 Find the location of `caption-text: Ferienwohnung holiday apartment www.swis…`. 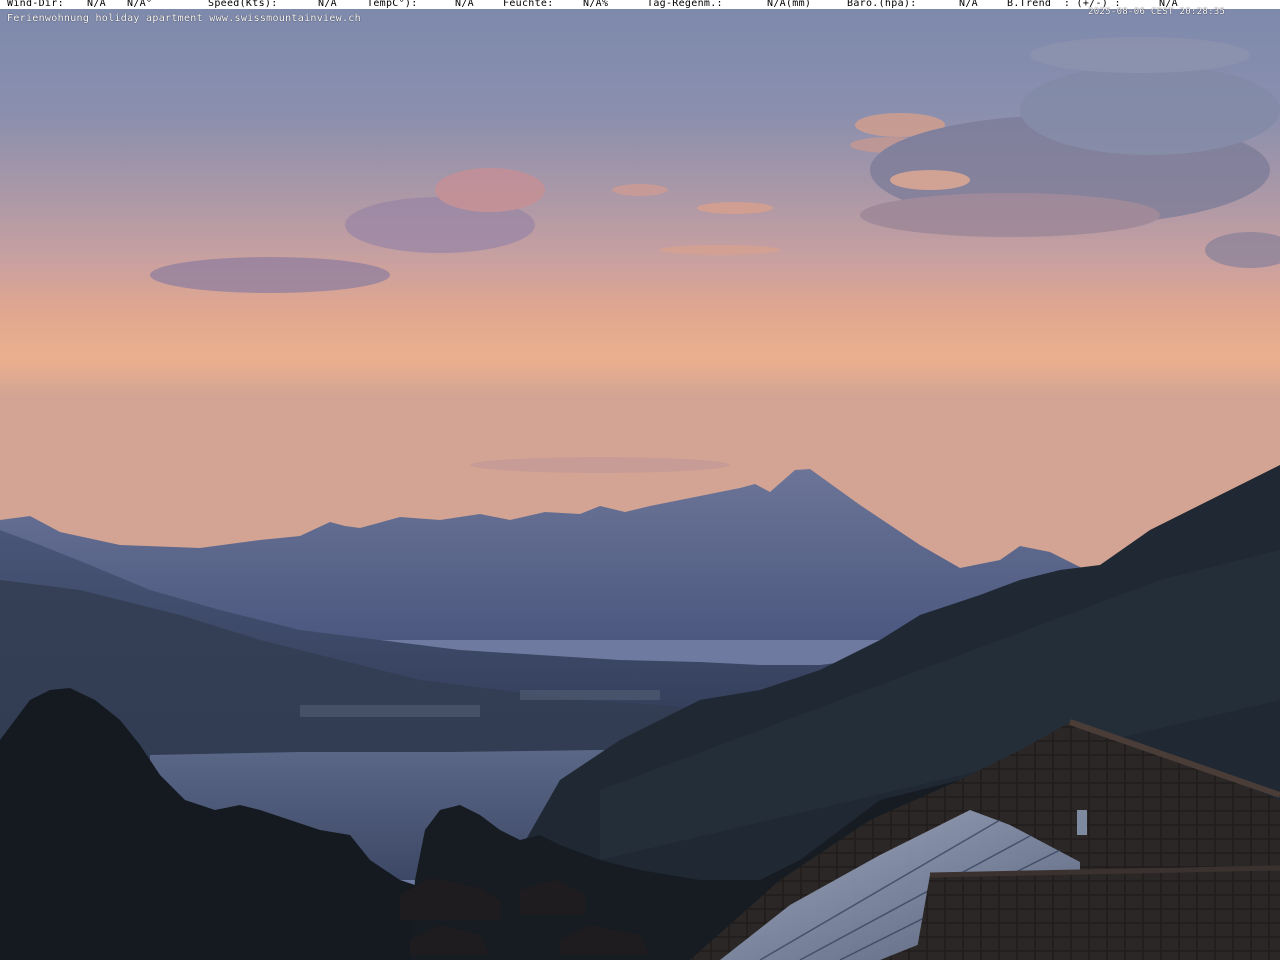

caption-text: Ferienwohnung holiday apartment www.swis… is located at coordinates (184, 18).